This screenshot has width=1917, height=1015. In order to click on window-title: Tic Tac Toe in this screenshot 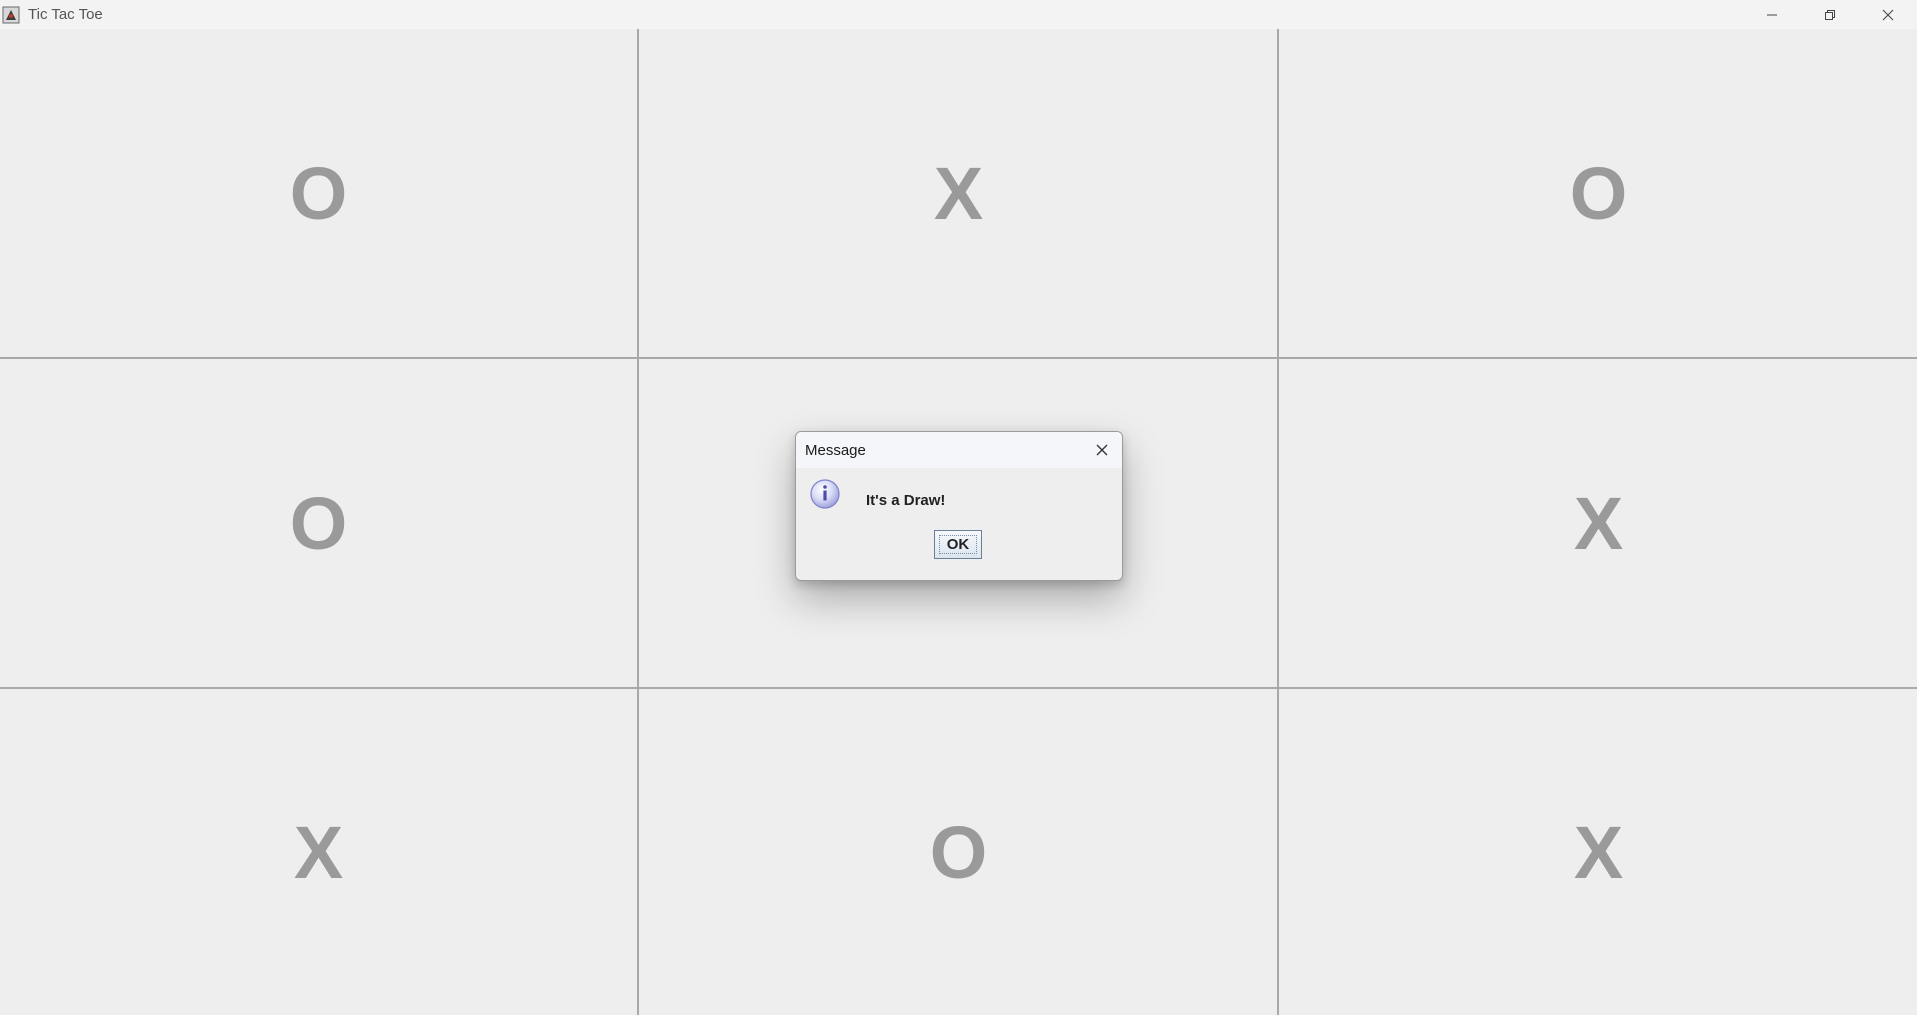, I will do `click(65, 14)`.